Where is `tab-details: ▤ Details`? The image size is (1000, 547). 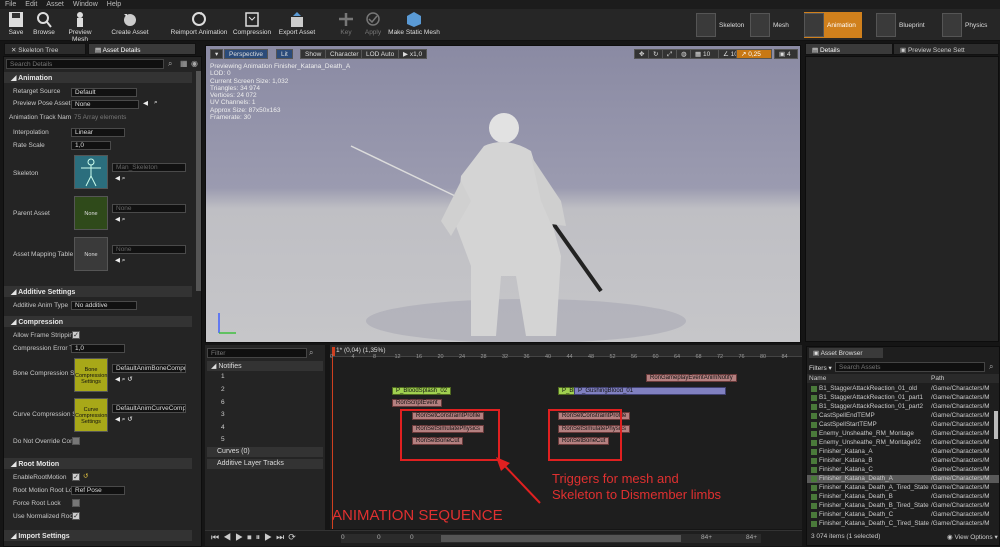
tab-details: ▤ Details is located at coordinates (849, 49).